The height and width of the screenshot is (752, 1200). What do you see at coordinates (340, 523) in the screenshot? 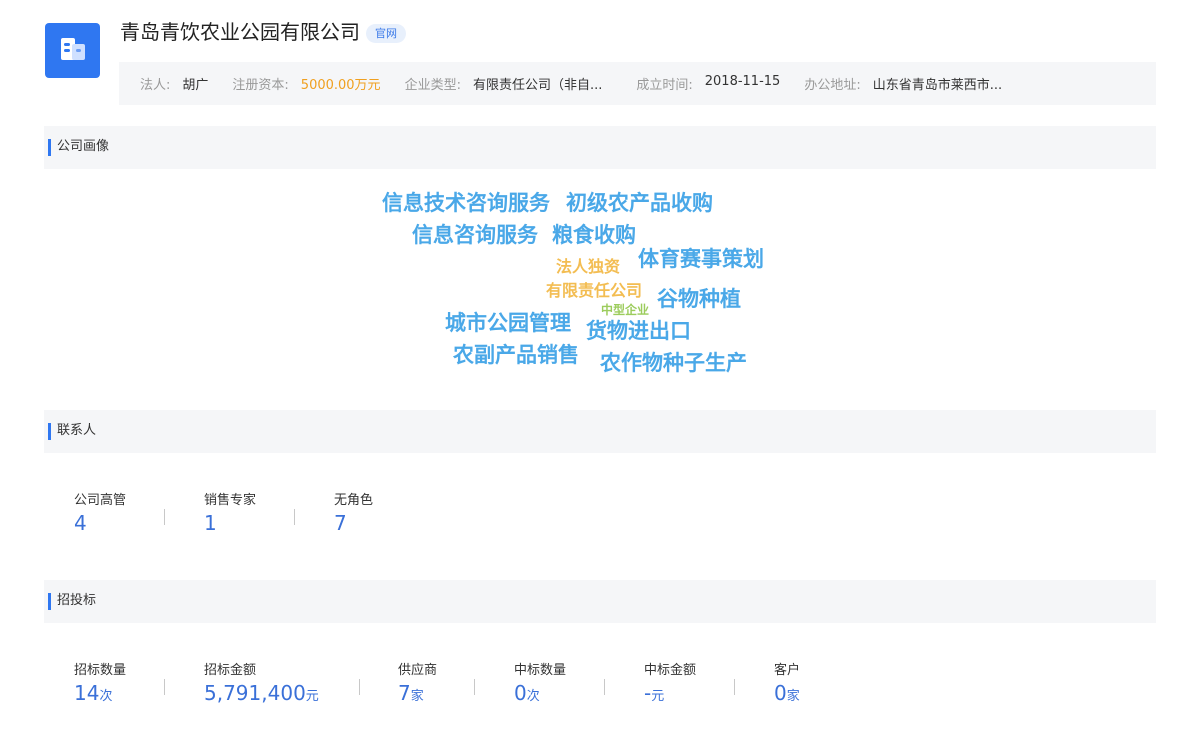
I see `stat-value: 7` at bounding box center [340, 523].